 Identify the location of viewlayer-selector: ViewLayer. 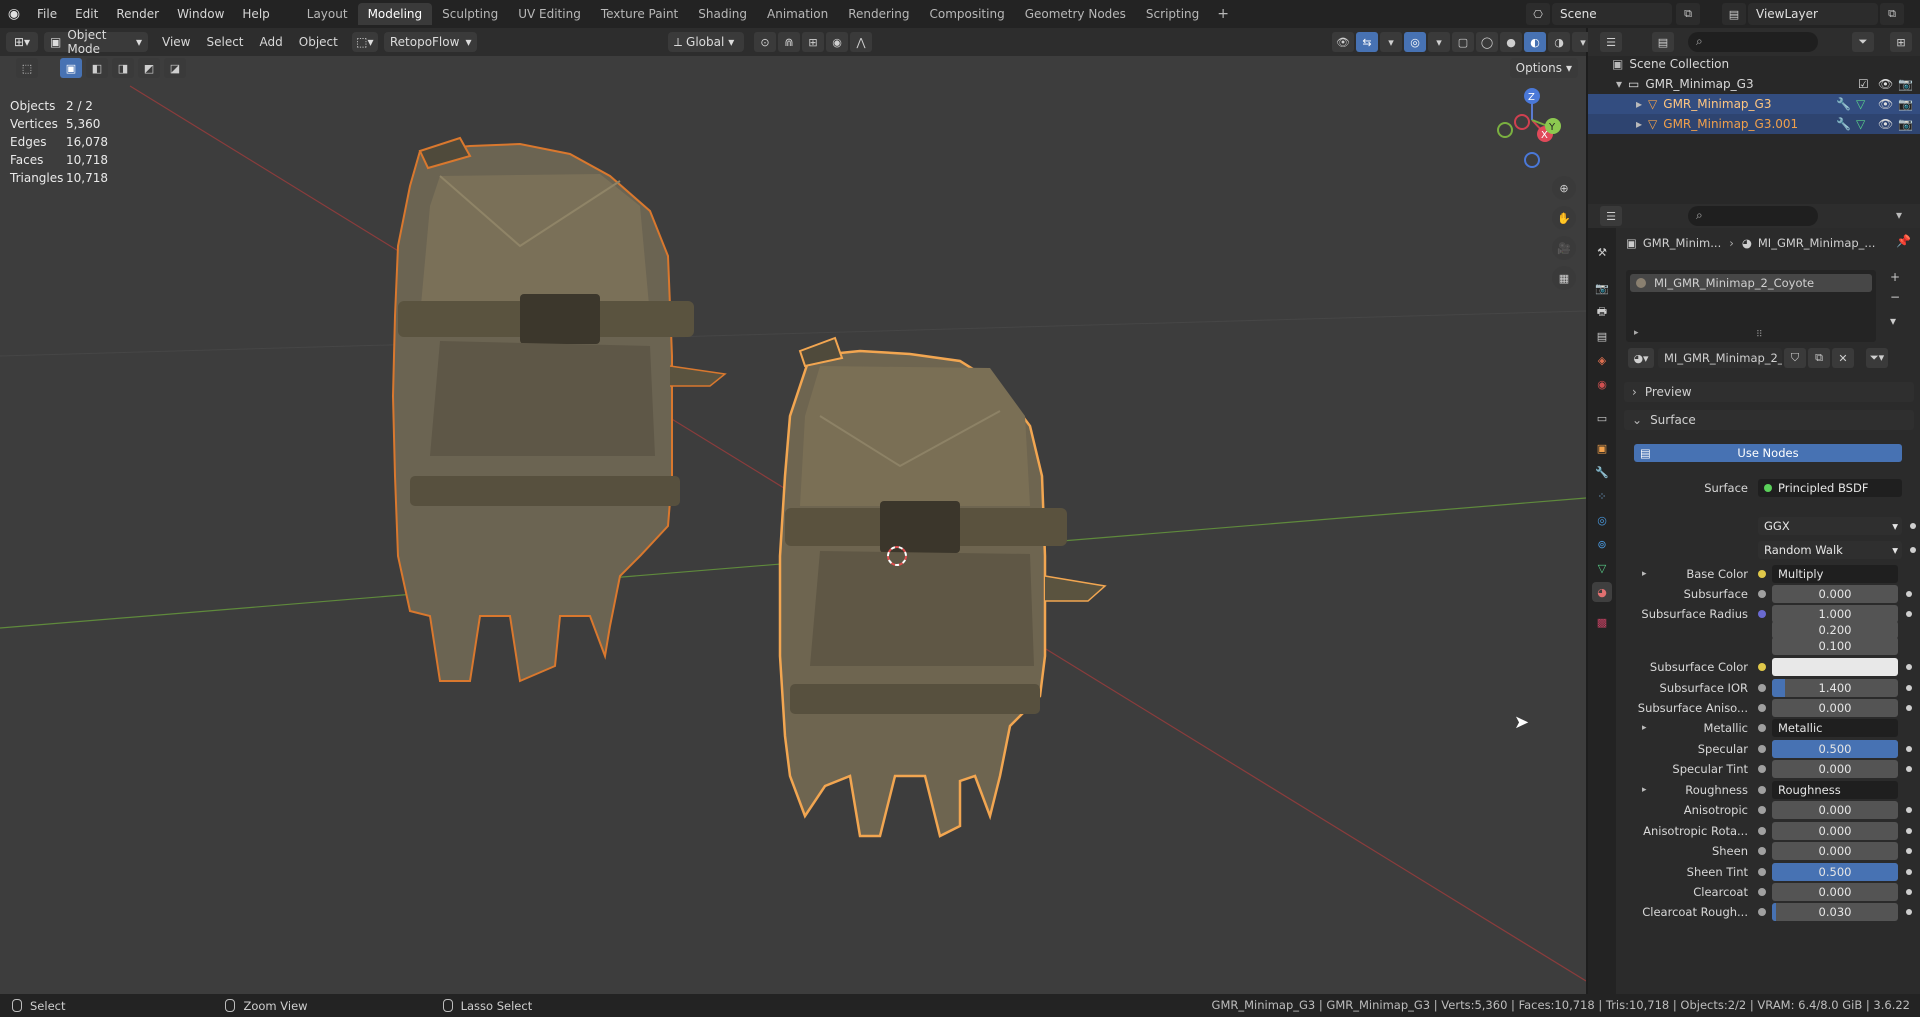
(1813, 14).